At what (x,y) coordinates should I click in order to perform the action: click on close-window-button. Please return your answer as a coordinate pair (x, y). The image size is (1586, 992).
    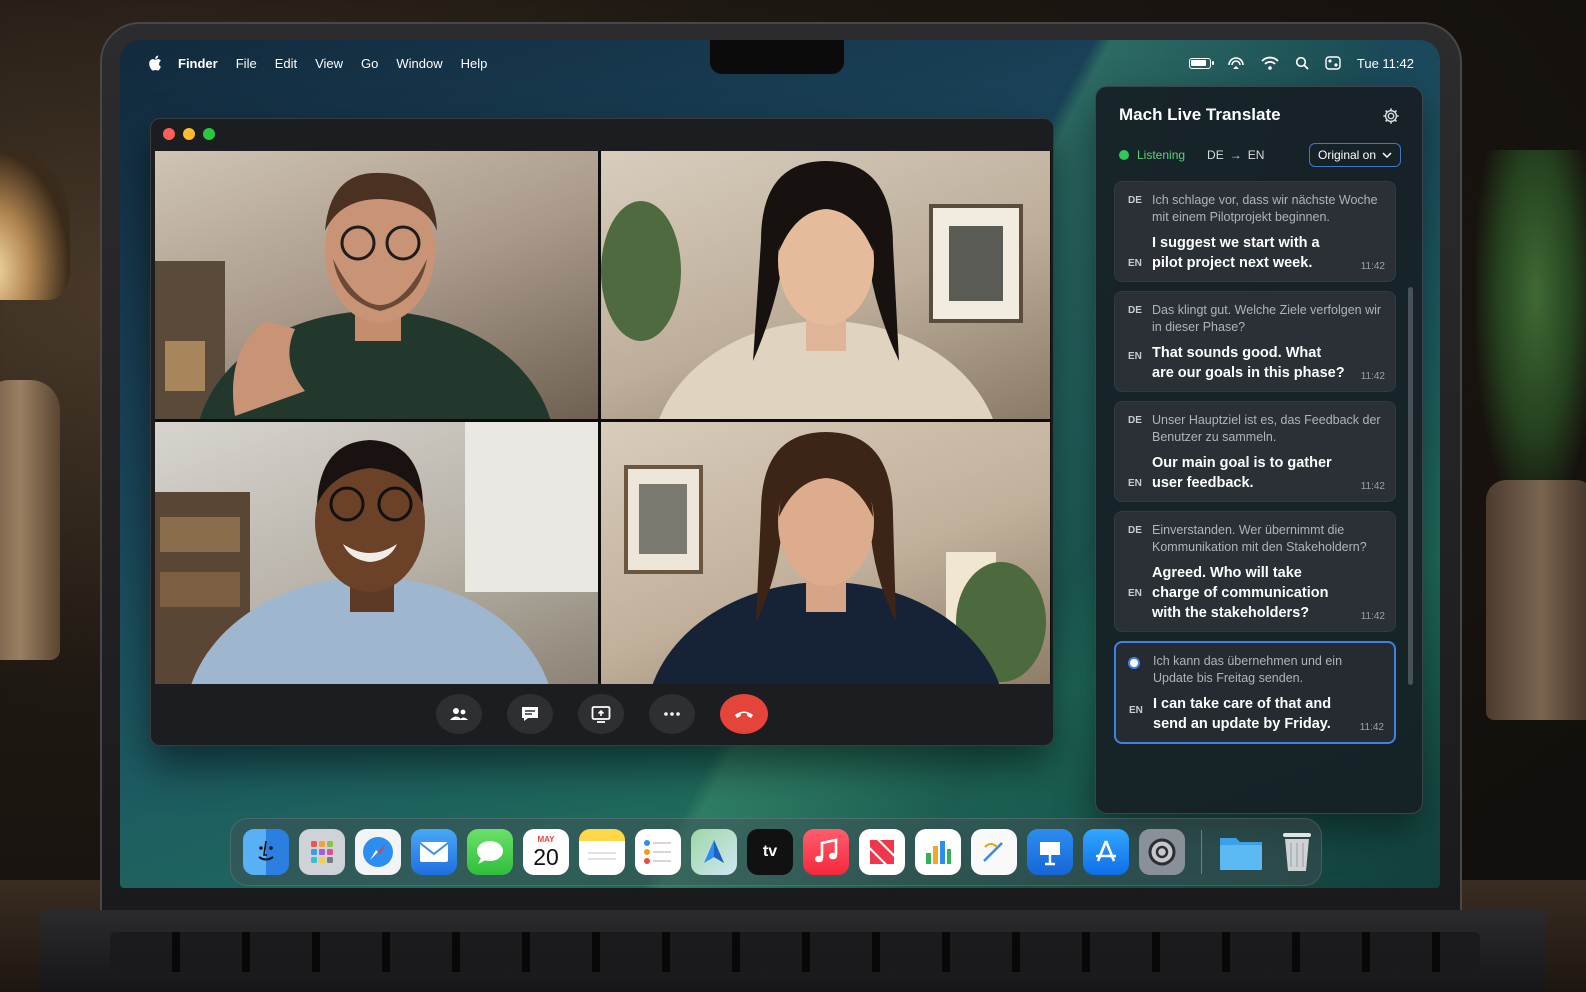
    Looking at the image, I should click on (169, 134).